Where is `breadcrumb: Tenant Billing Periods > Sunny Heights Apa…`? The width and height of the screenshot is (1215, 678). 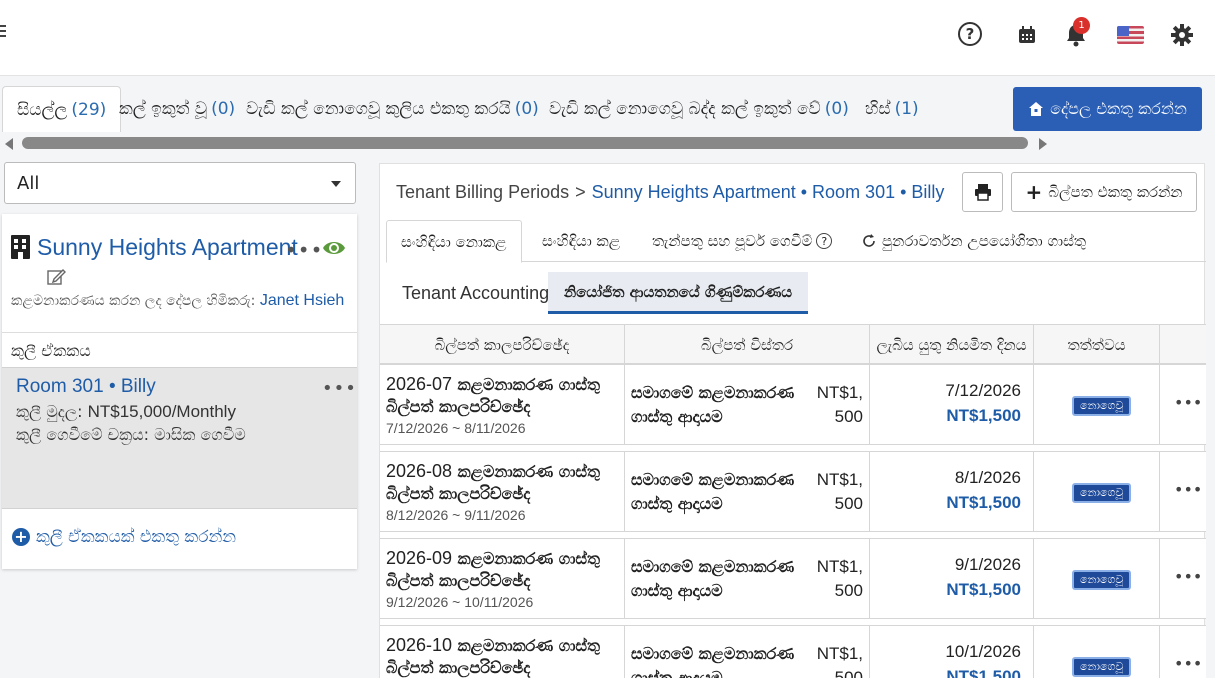 breadcrumb: Tenant Billing Periods > Sunny Heights Apa… is located at coordinates (670, 192).